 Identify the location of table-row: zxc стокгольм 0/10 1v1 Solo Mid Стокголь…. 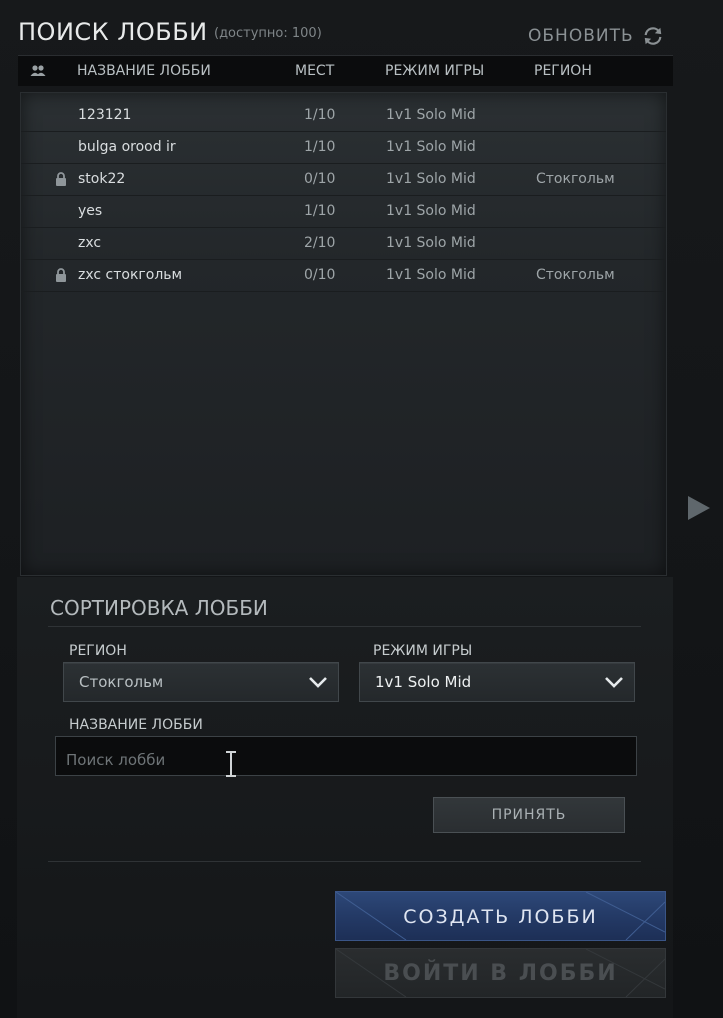
(343, 276).